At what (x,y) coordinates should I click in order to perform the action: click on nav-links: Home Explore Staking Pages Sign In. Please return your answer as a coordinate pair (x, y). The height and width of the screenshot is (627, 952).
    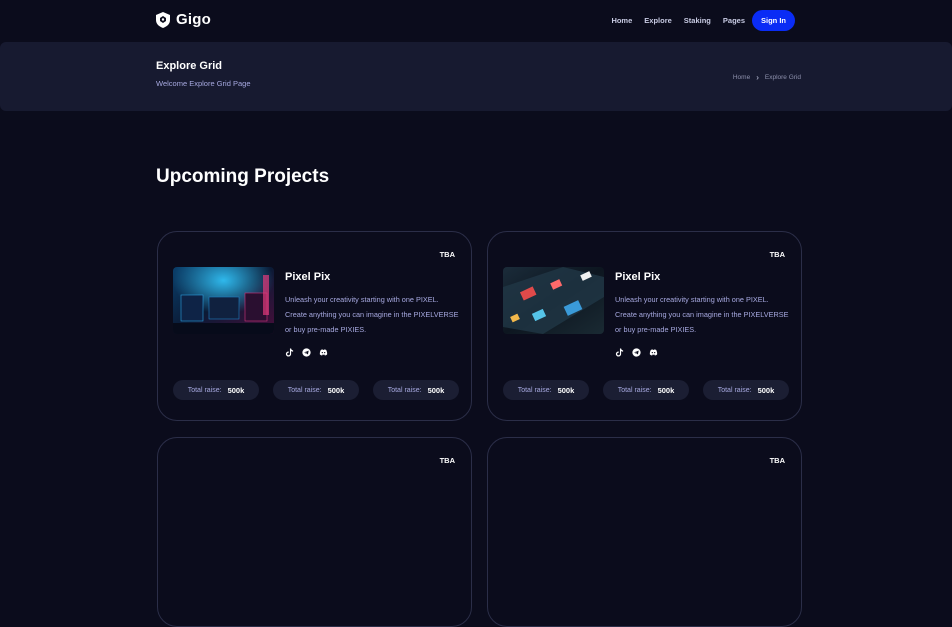
    Looking at the image, I should click on (703, 20).